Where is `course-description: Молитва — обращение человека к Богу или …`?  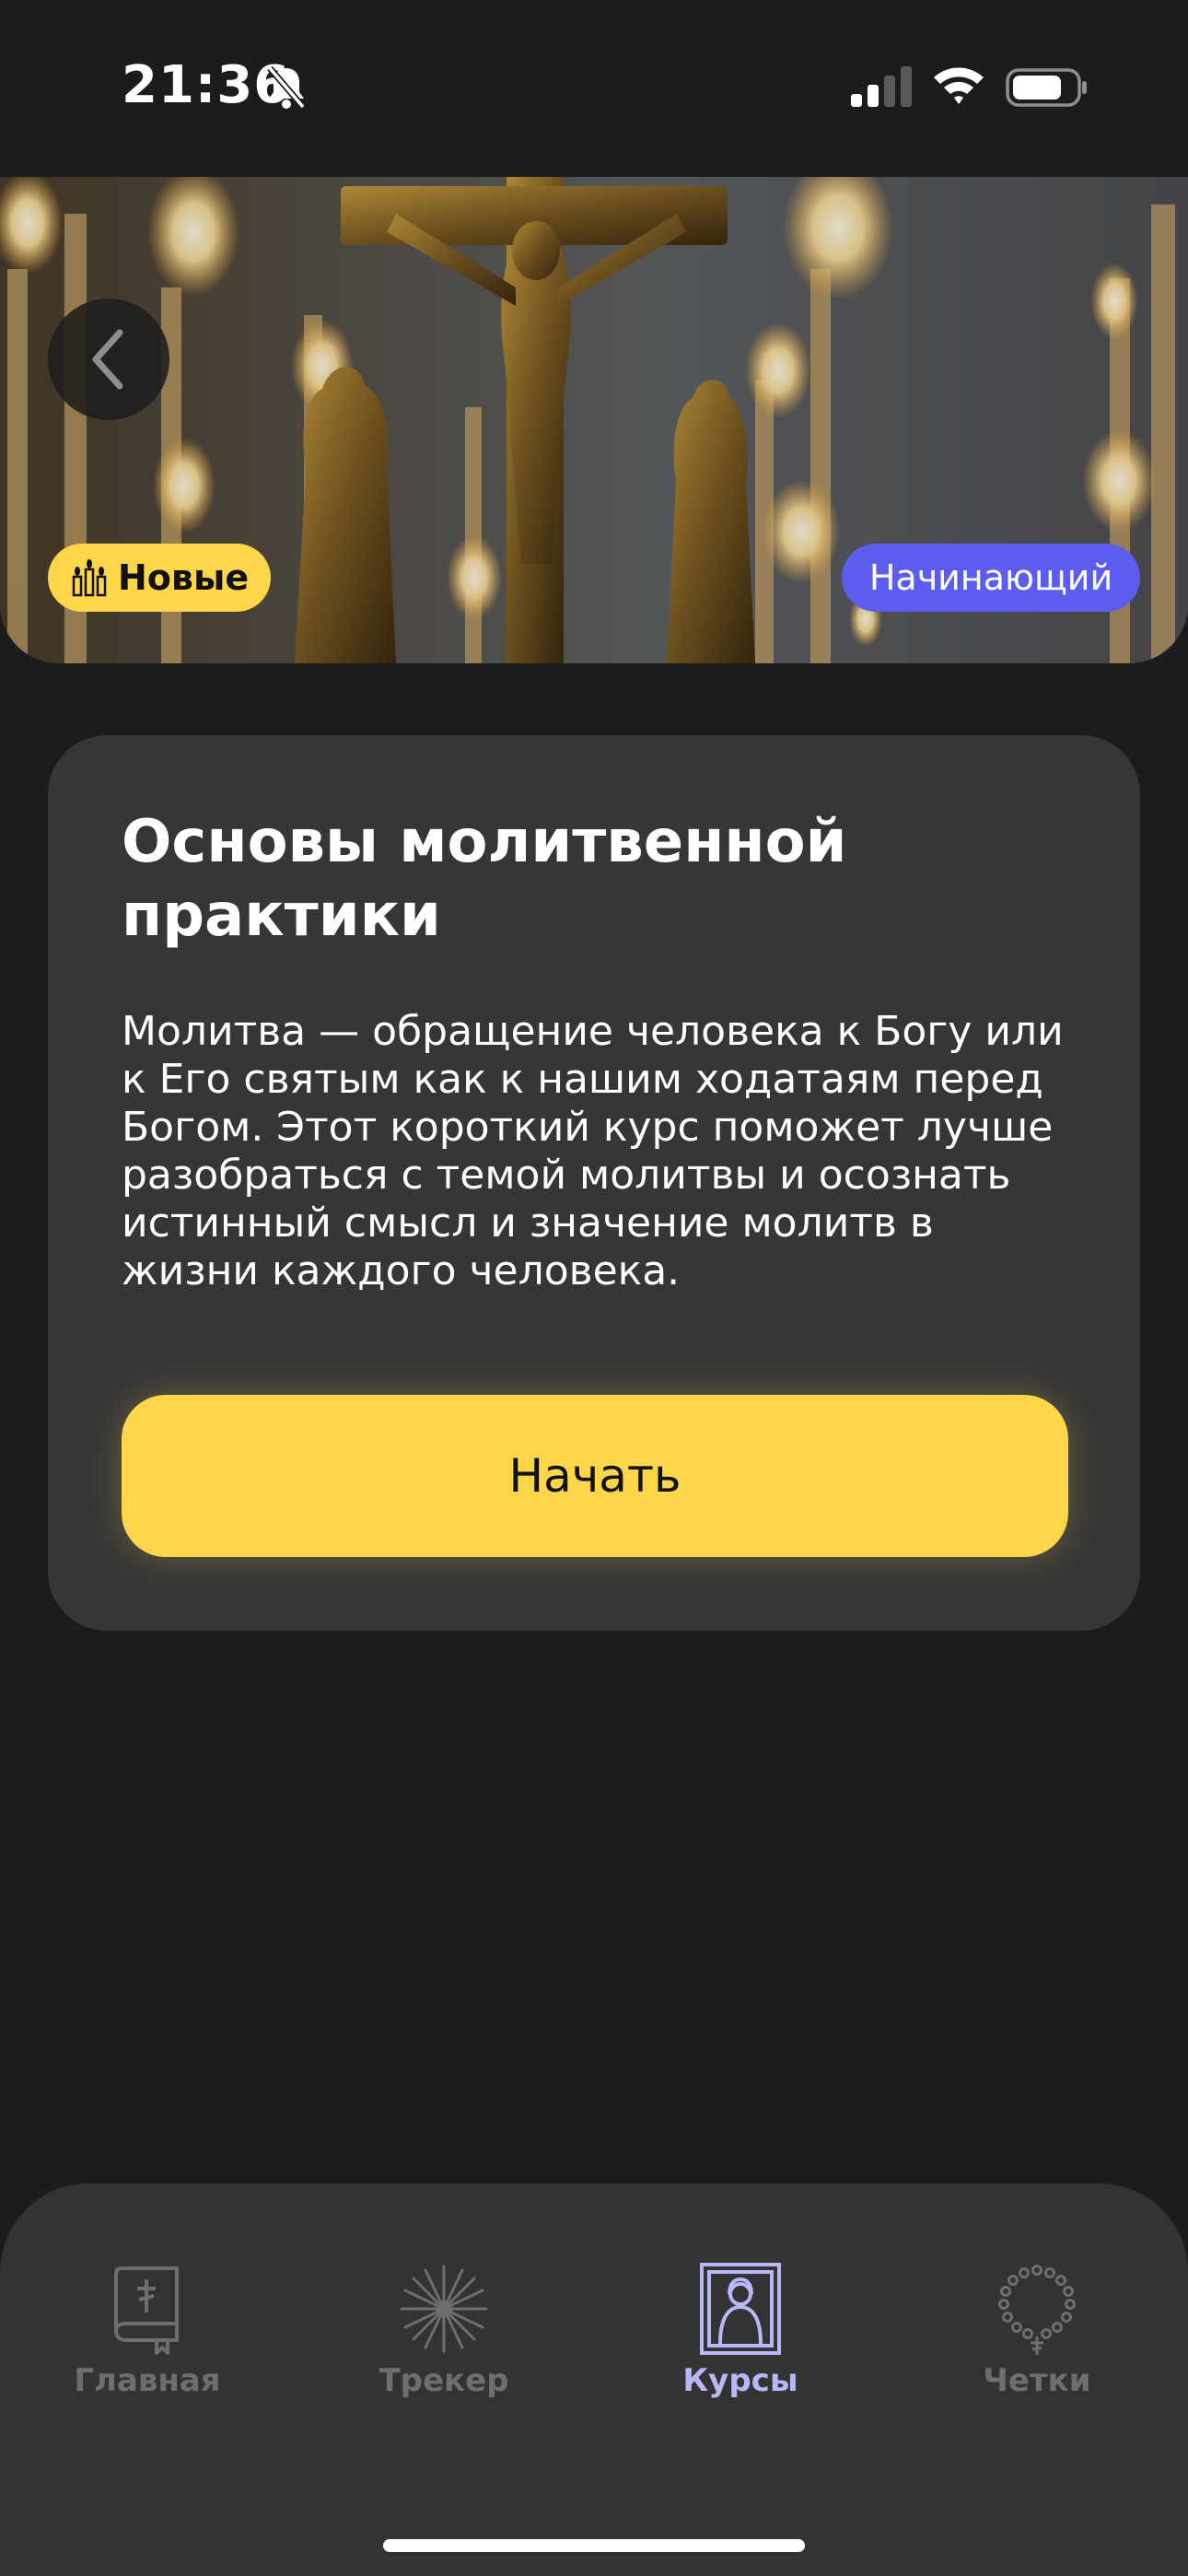 course-description: Молитва — обращение человека к Богу или … is located at coordinates (593, 1151).